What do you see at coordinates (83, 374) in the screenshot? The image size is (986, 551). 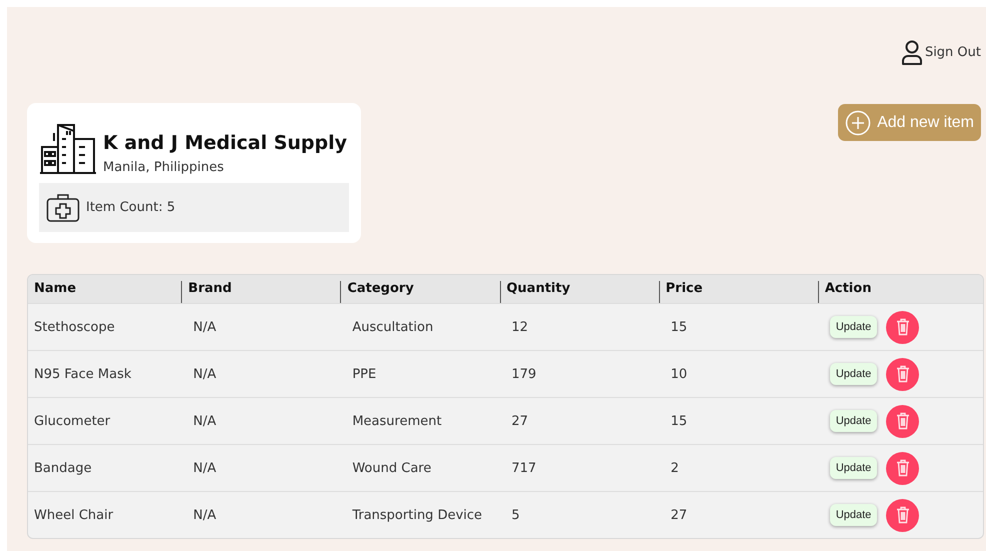 I see `table-cell: N95 Face Mask` at bounding box center [83, 374].